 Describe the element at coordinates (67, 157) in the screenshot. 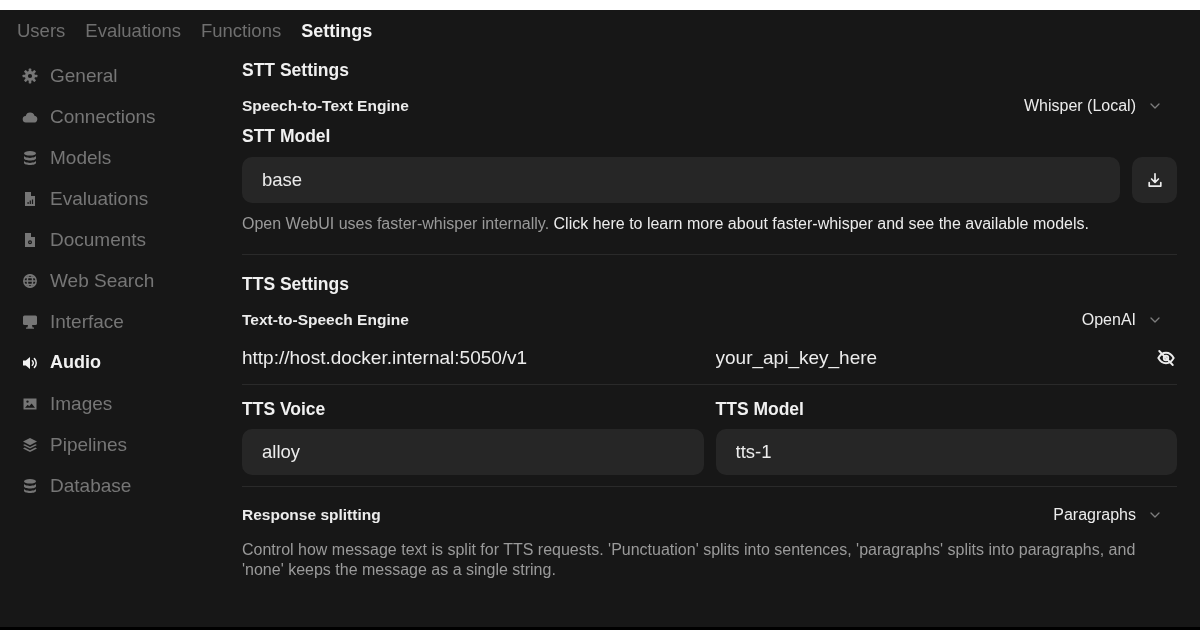

I see `sidebar-item: Models` at that location.